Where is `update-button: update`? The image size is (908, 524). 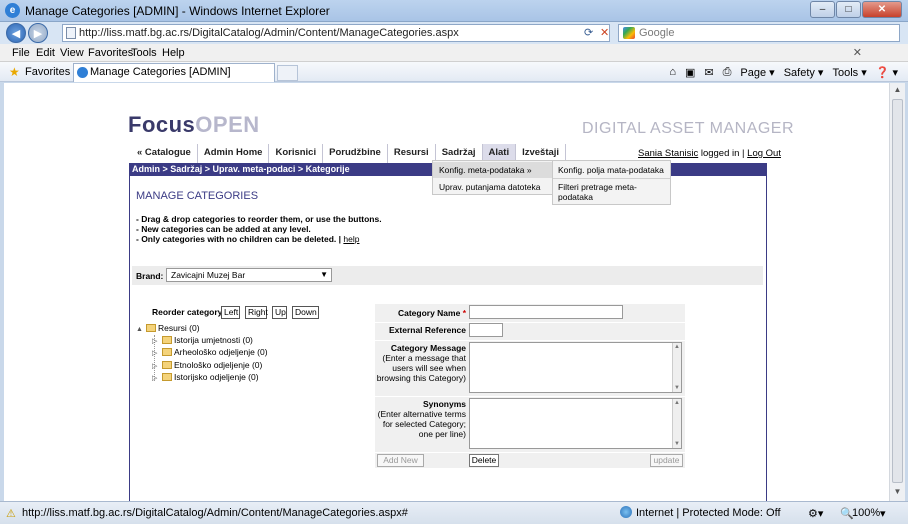 update-button: update is located at coordinates (666, 460).